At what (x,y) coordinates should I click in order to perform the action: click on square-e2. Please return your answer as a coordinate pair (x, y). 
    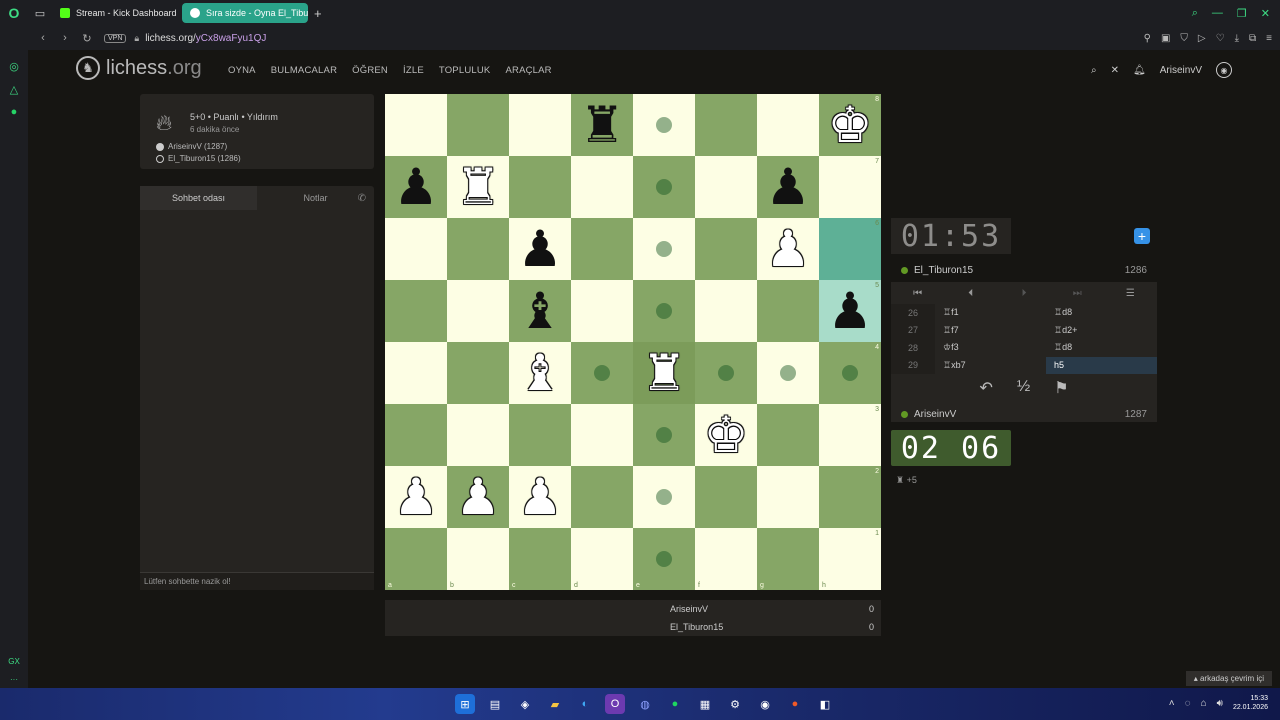
    Looking at the image, I should click on (664, 497).